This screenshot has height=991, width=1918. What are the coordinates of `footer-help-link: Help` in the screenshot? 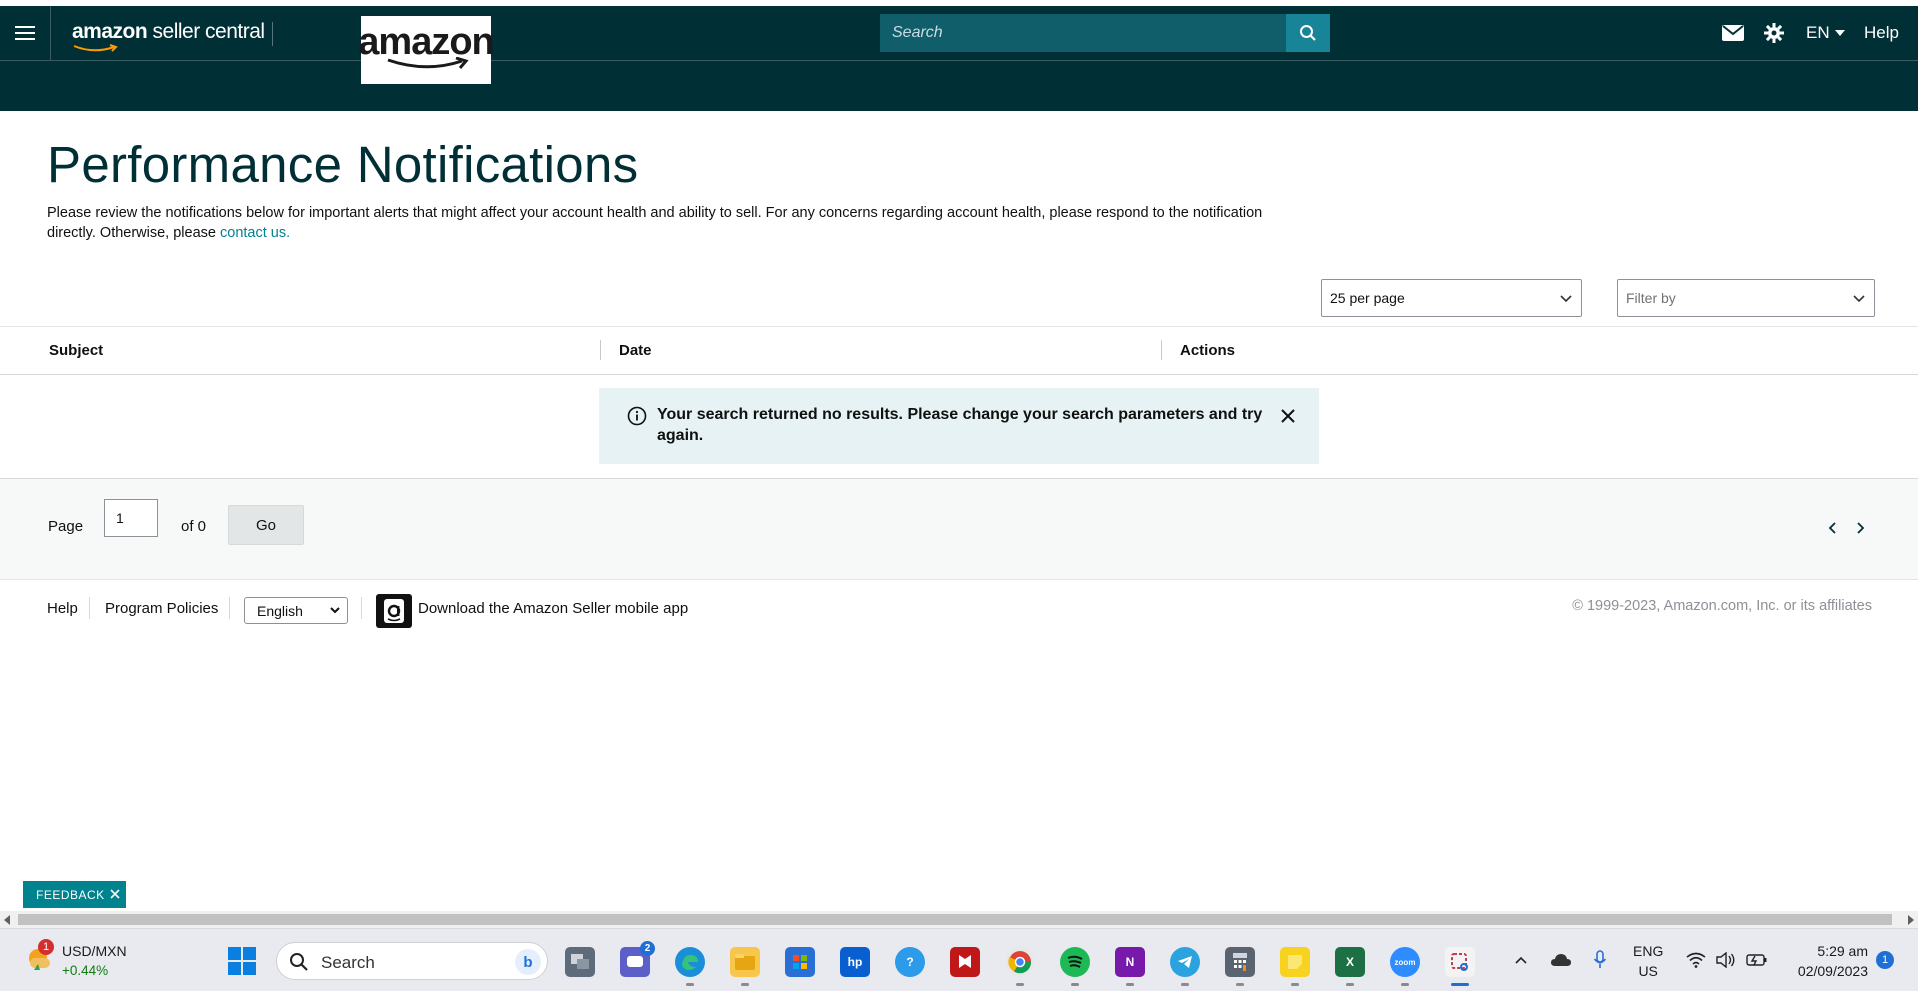 It's located at (62, 608).